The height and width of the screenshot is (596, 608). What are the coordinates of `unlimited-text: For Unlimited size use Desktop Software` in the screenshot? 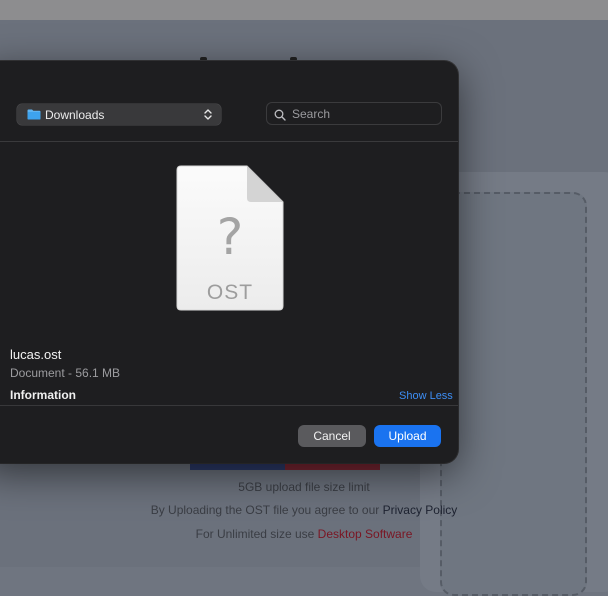 It's located at (304, 534).